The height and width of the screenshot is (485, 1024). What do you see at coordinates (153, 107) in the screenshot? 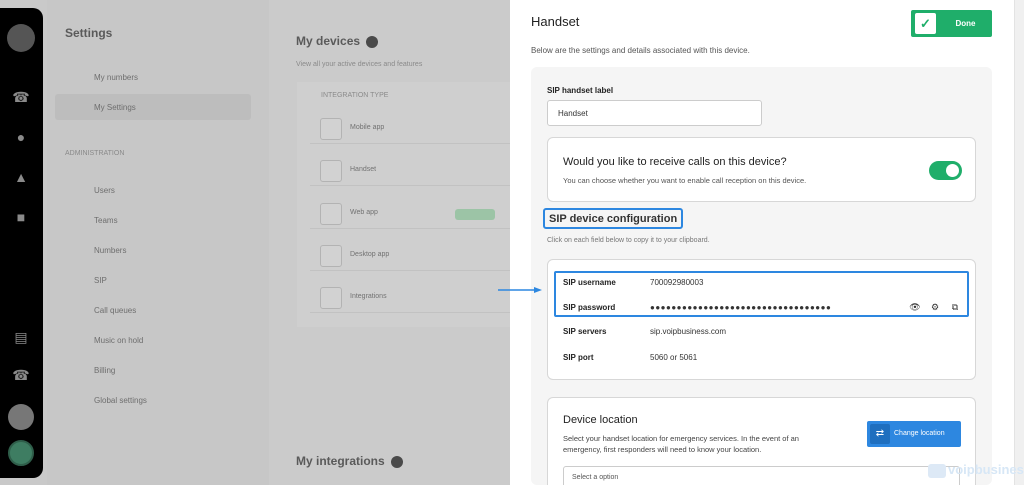
I see `nav-active-highlight` at bounding box center [153, 107].